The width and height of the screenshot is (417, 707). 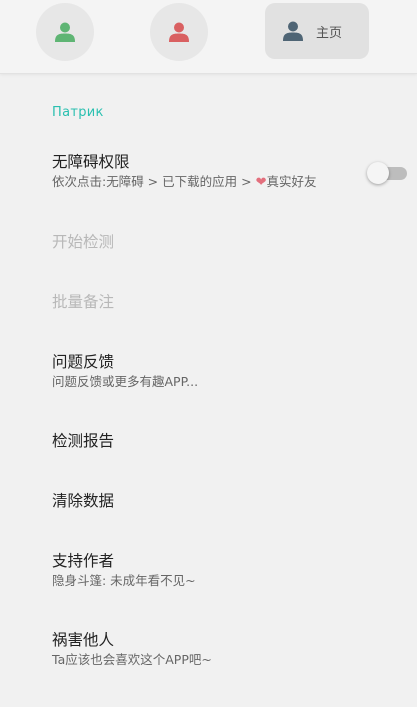 I want to click on batch-note-item: 批量备注, so click(x=234, y=302).